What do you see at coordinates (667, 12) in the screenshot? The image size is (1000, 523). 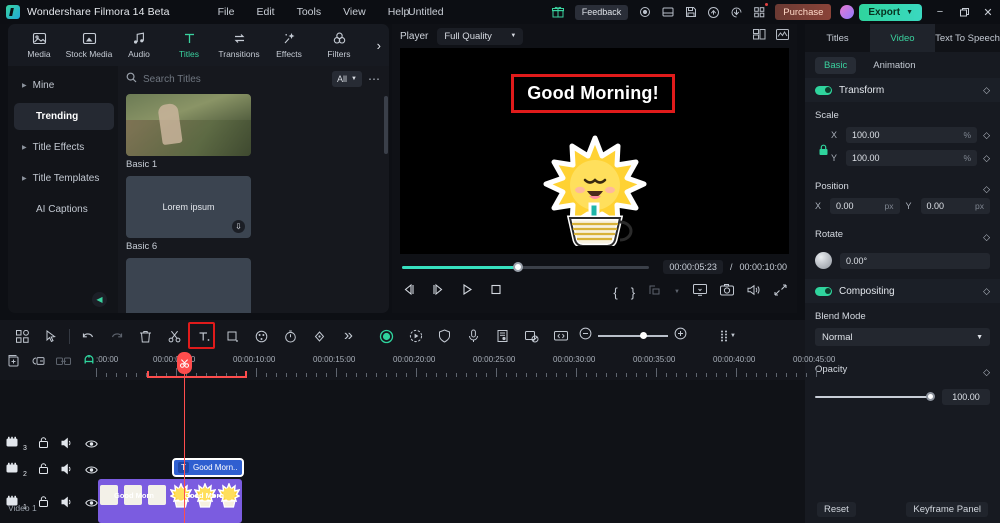 I see `save-icon` at bounding box center [667, 12].